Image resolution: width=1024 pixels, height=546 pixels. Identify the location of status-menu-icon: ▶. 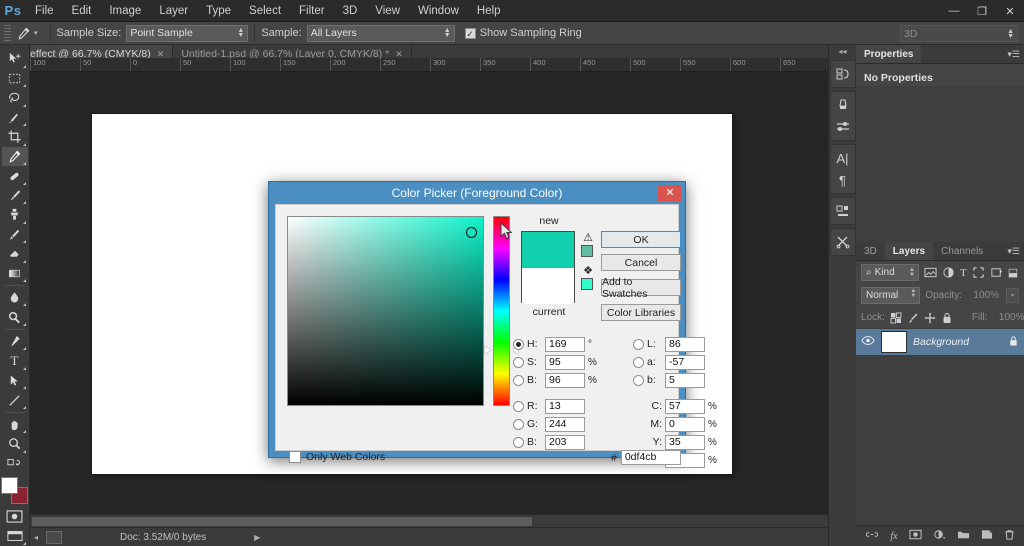
(257, 537).